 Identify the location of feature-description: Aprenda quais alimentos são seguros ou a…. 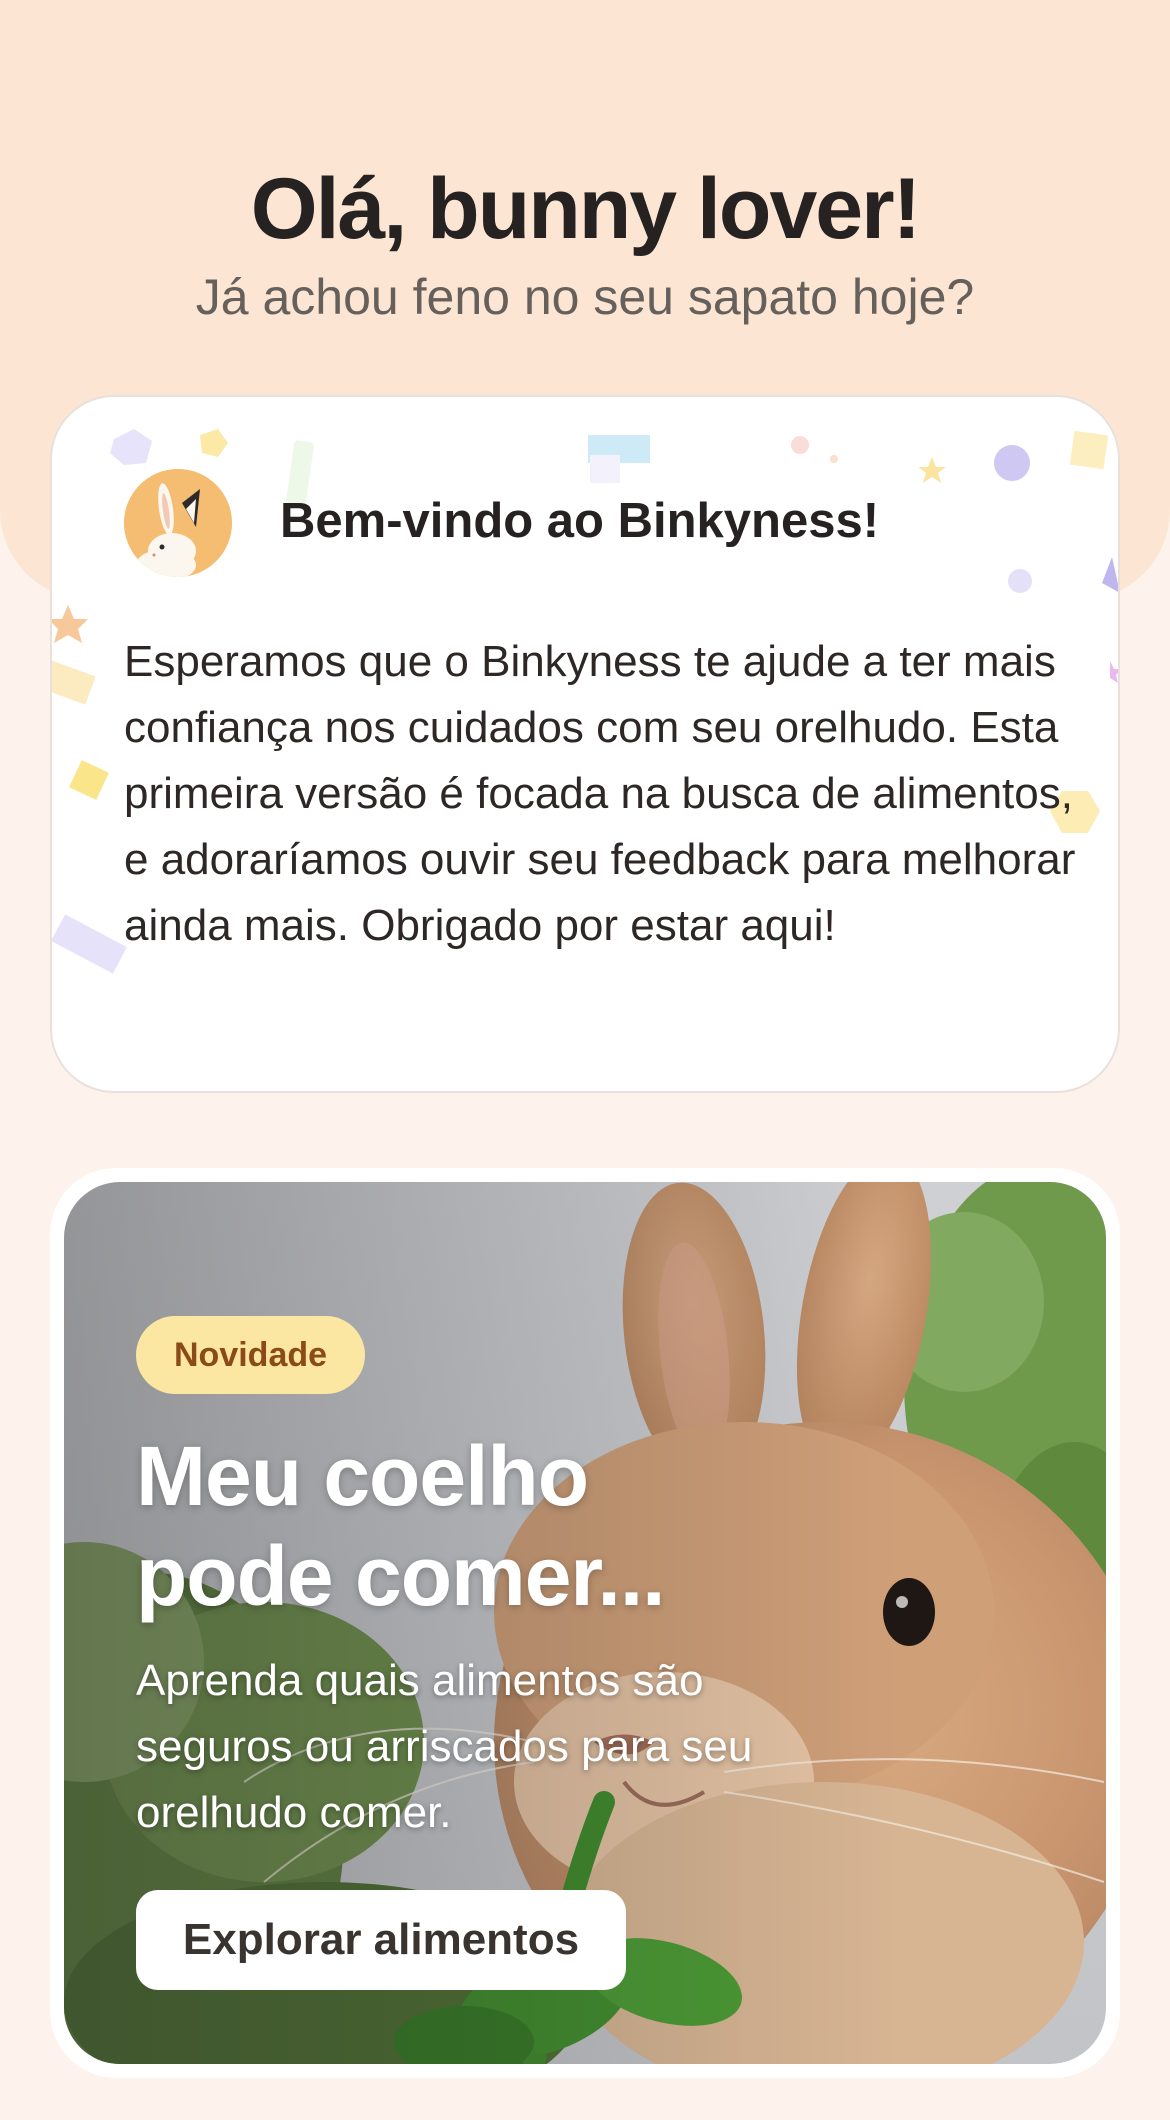
(444, 1746).